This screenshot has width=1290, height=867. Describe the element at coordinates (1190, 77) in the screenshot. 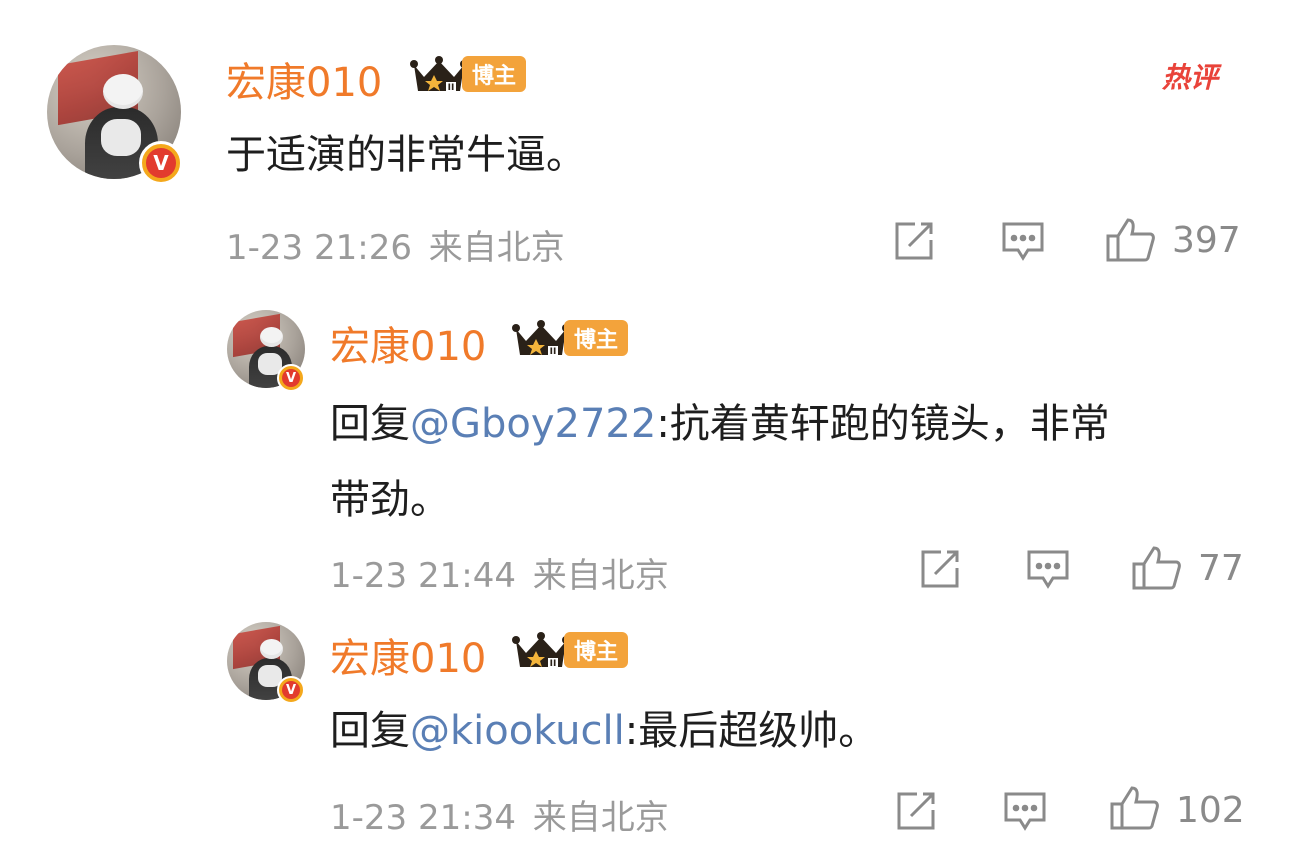

I see `hot-comment-label: 热评` at that location.